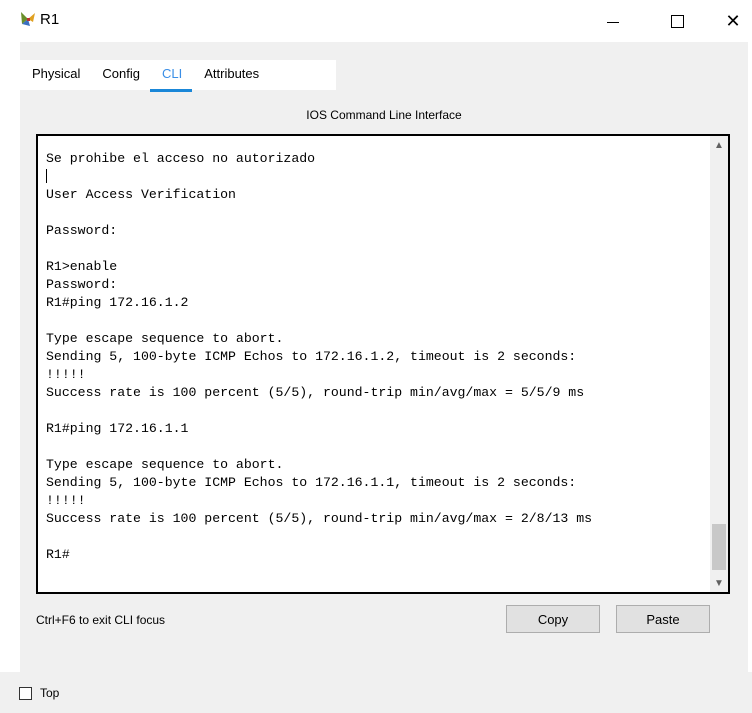 This screenshot has width=752, height=713. Describe the element at coordinates (171, 76) in the screenshot. I see `tab-cli: CLI` at that location.